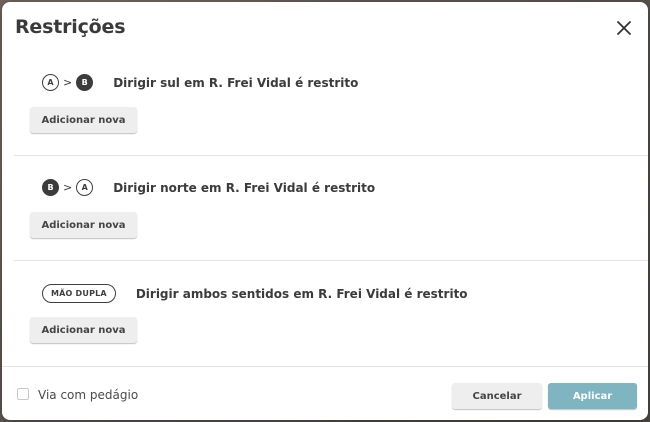  I want to click on from-node-badge: B, so click(50, 187).